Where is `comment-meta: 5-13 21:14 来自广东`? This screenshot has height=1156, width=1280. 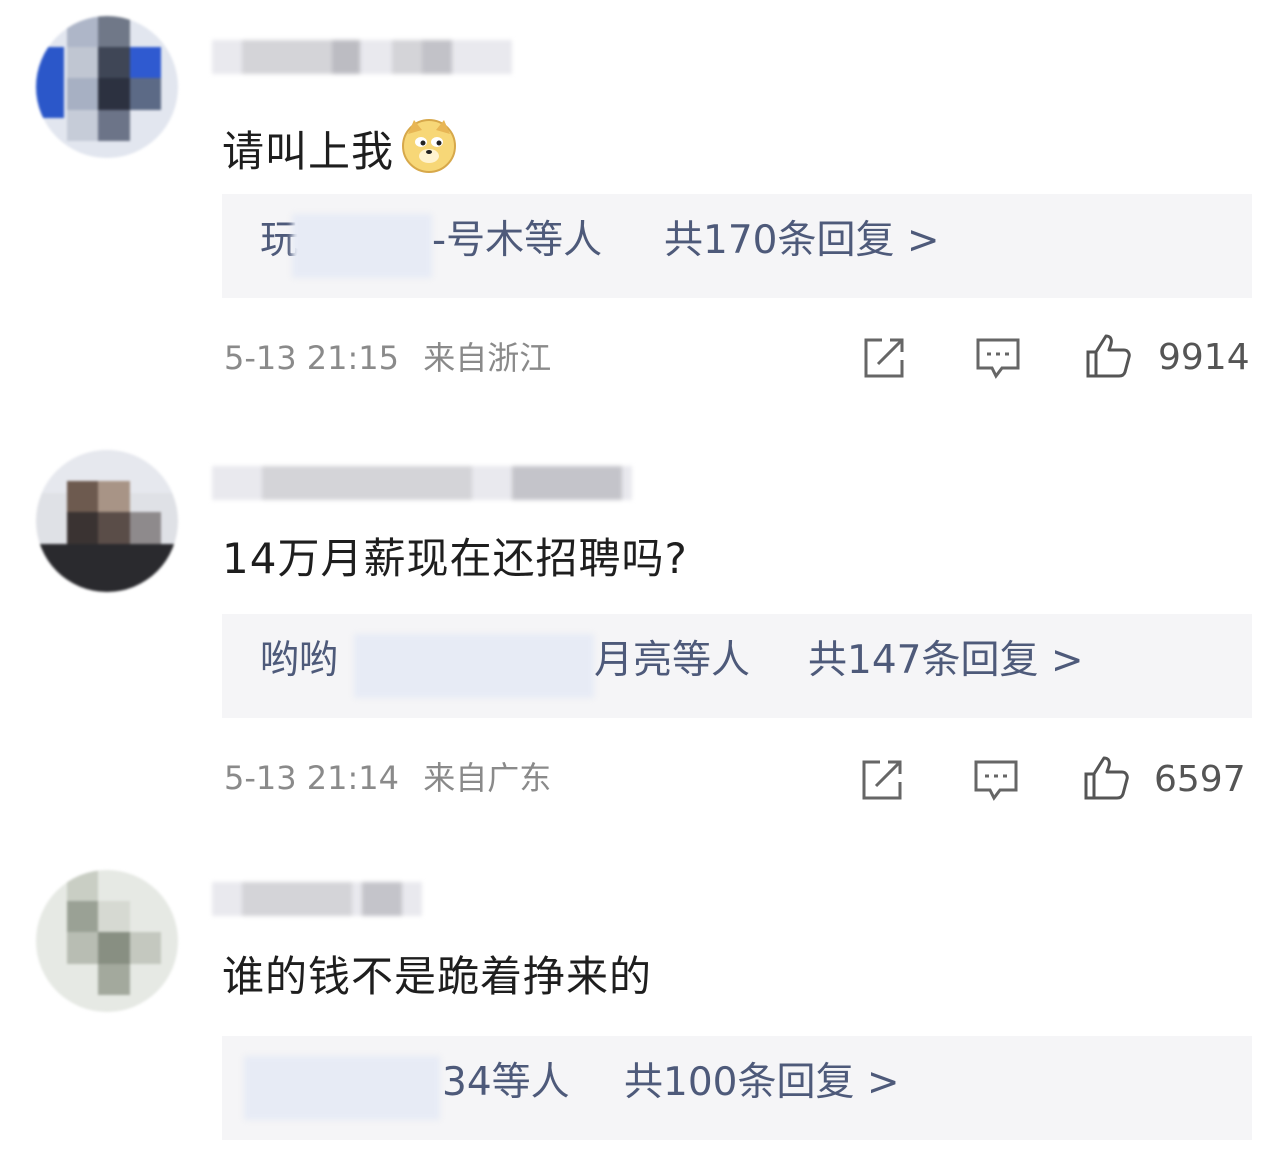 comment-meta: 5-13 21:14 来自广东 is located at coordinates (387, 778).